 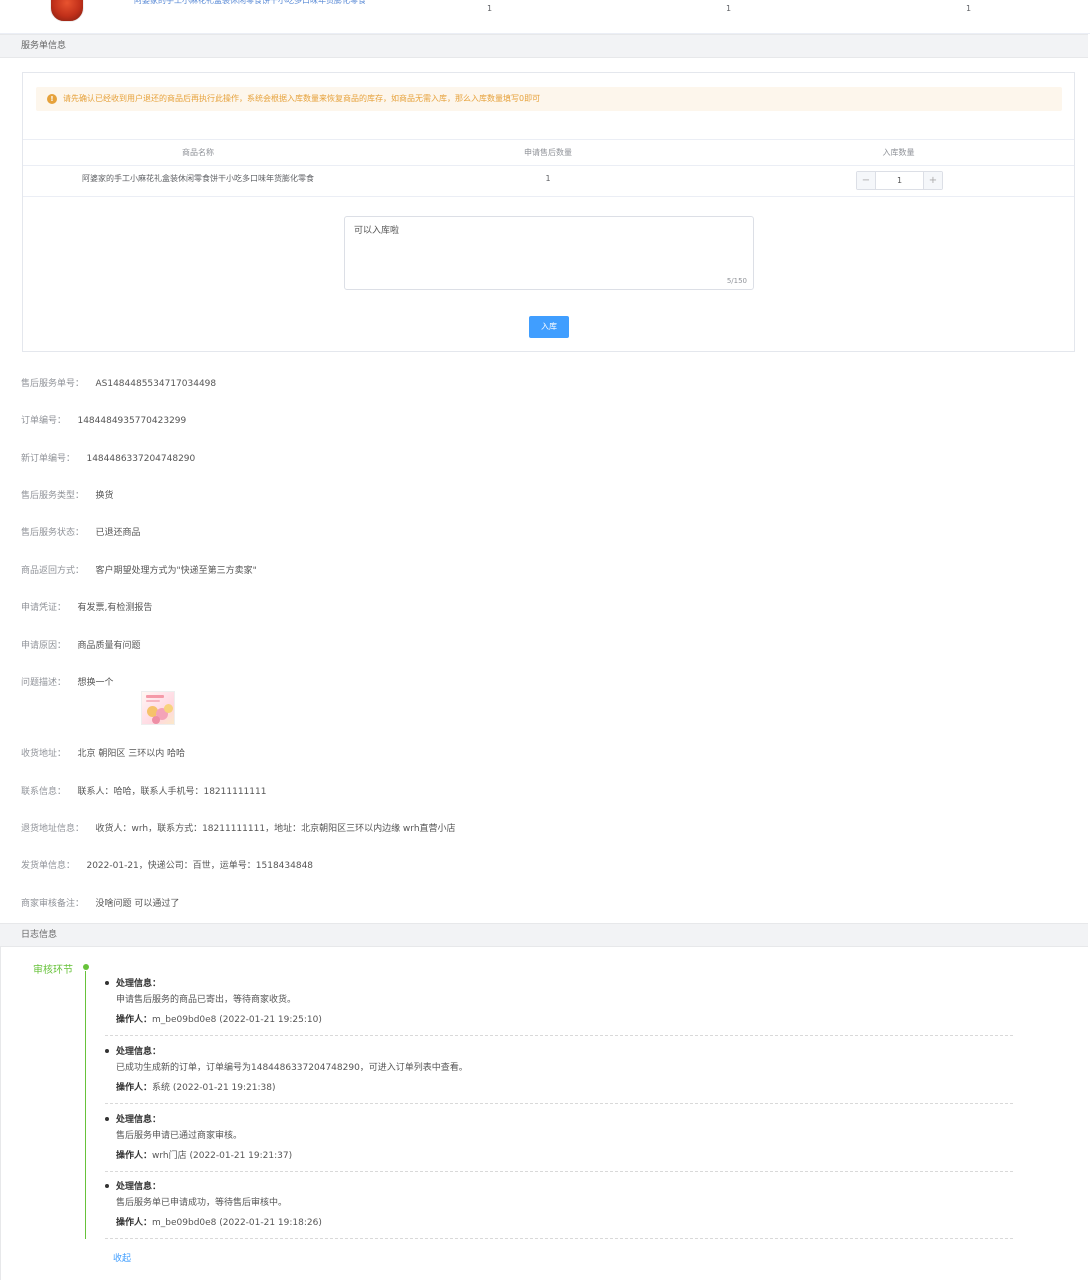 What do you see at coordinates (898, 152) in the screenshot?
I see `column-header-inbound-qty: 入库数量` at bounding box center [898, 152].